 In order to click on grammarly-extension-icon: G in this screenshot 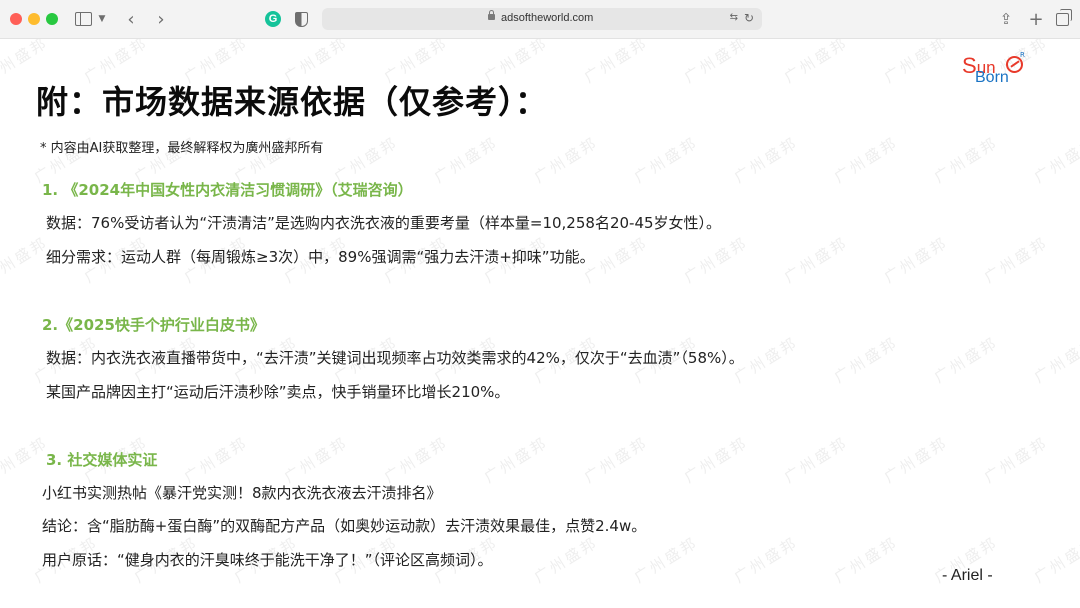, I will do `click(273, 19)`.